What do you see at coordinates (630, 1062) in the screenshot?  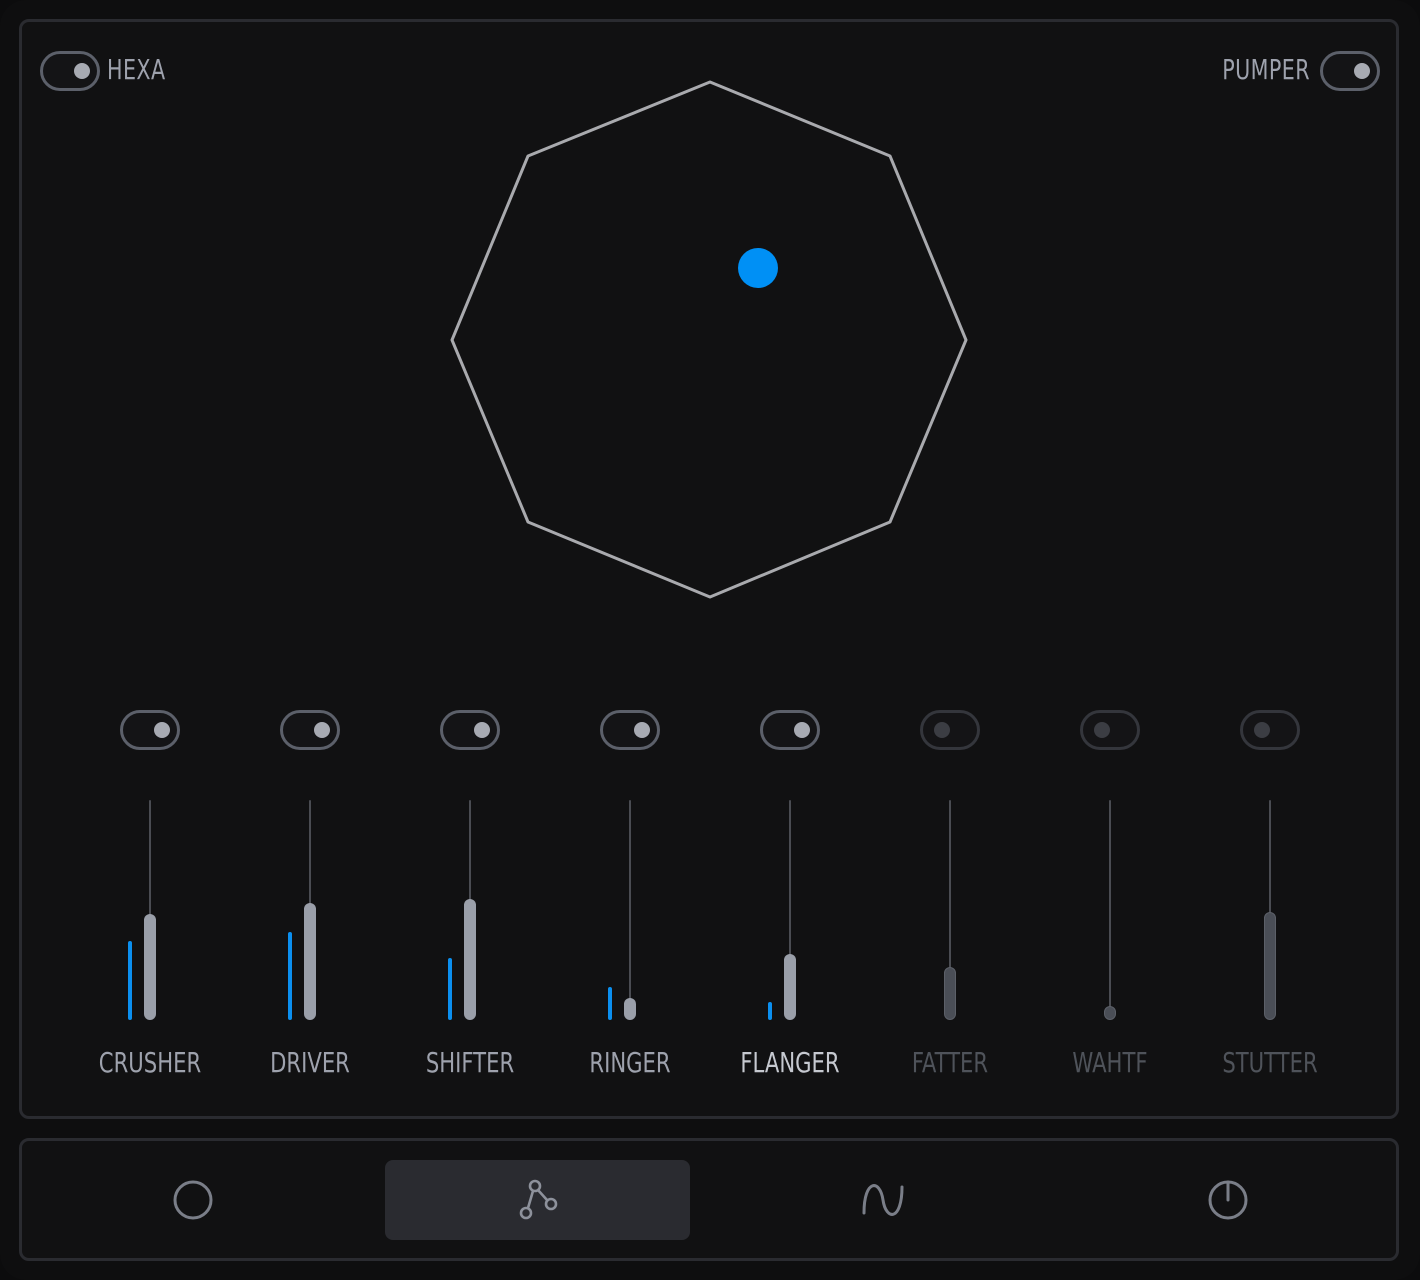 I see `channel-label: RINGER` at bounding box center [630, 1062].